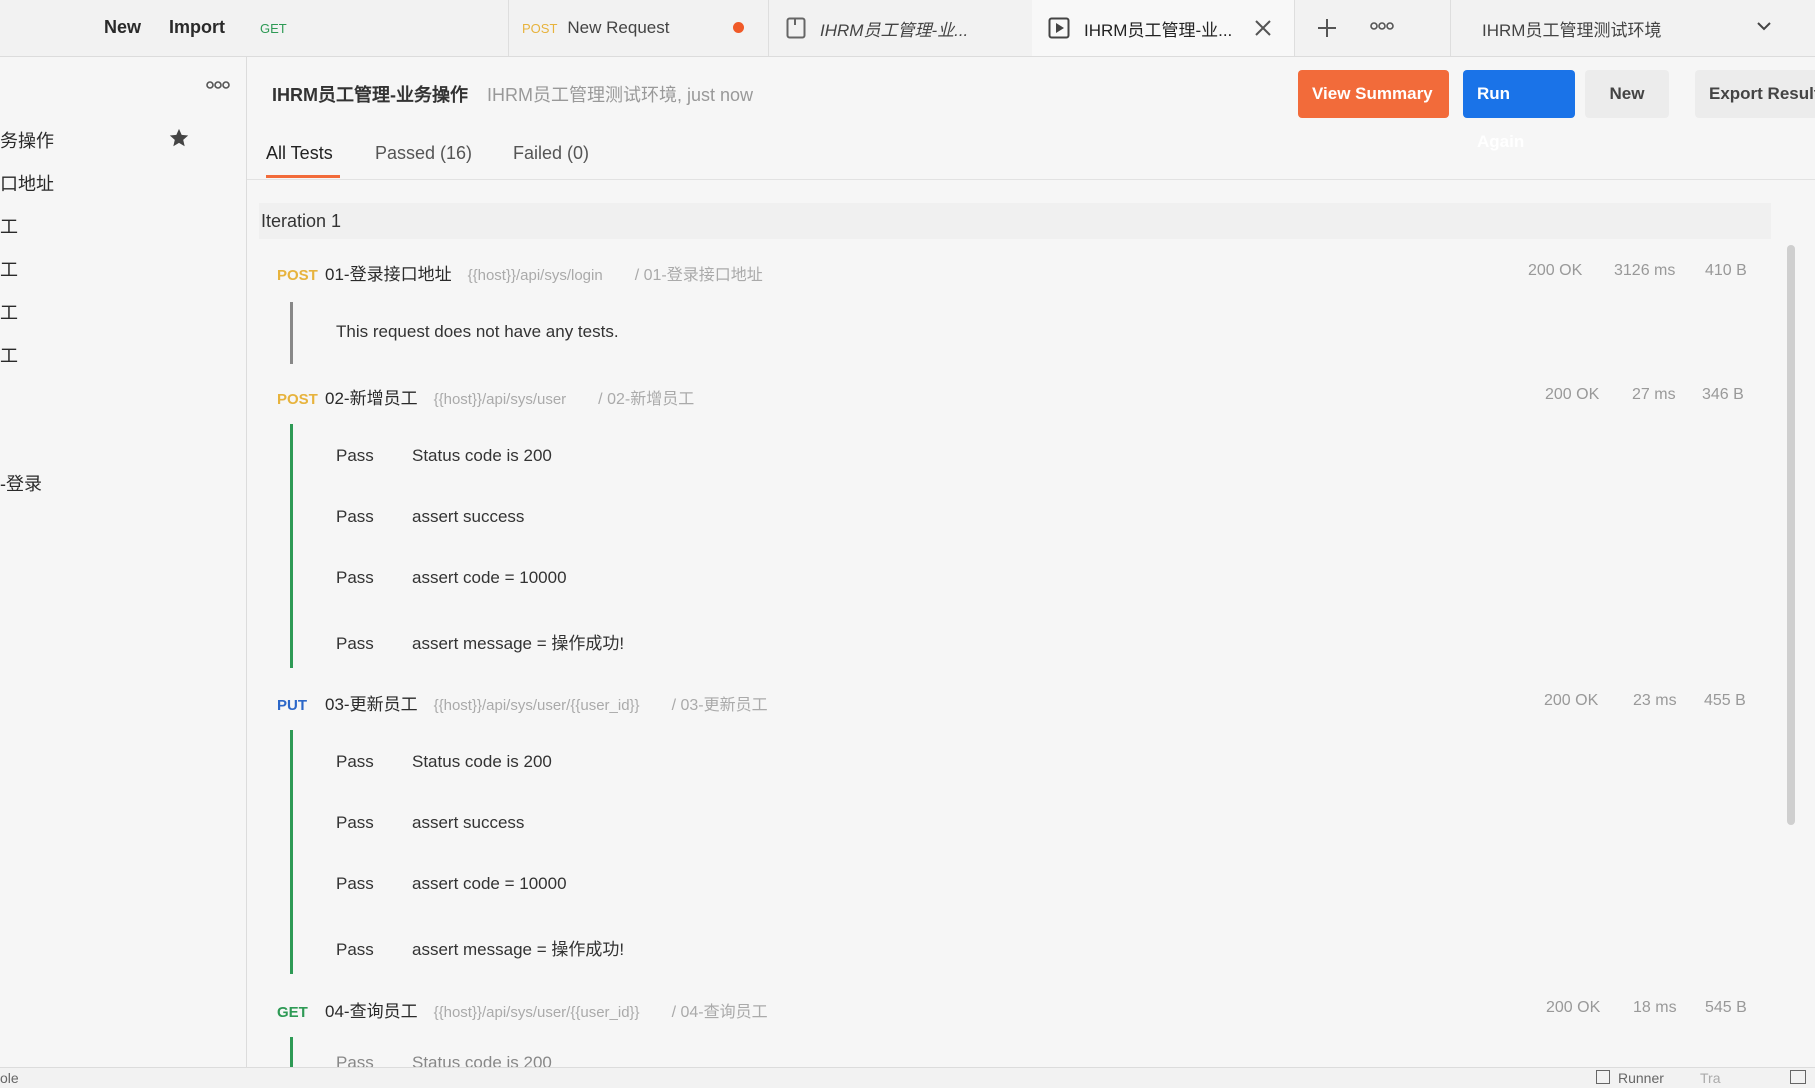  What do you see at coordinates (371, 704) in the screenshot?
I see `request-name: 03-更新员工` at bounding box center [371, 704].